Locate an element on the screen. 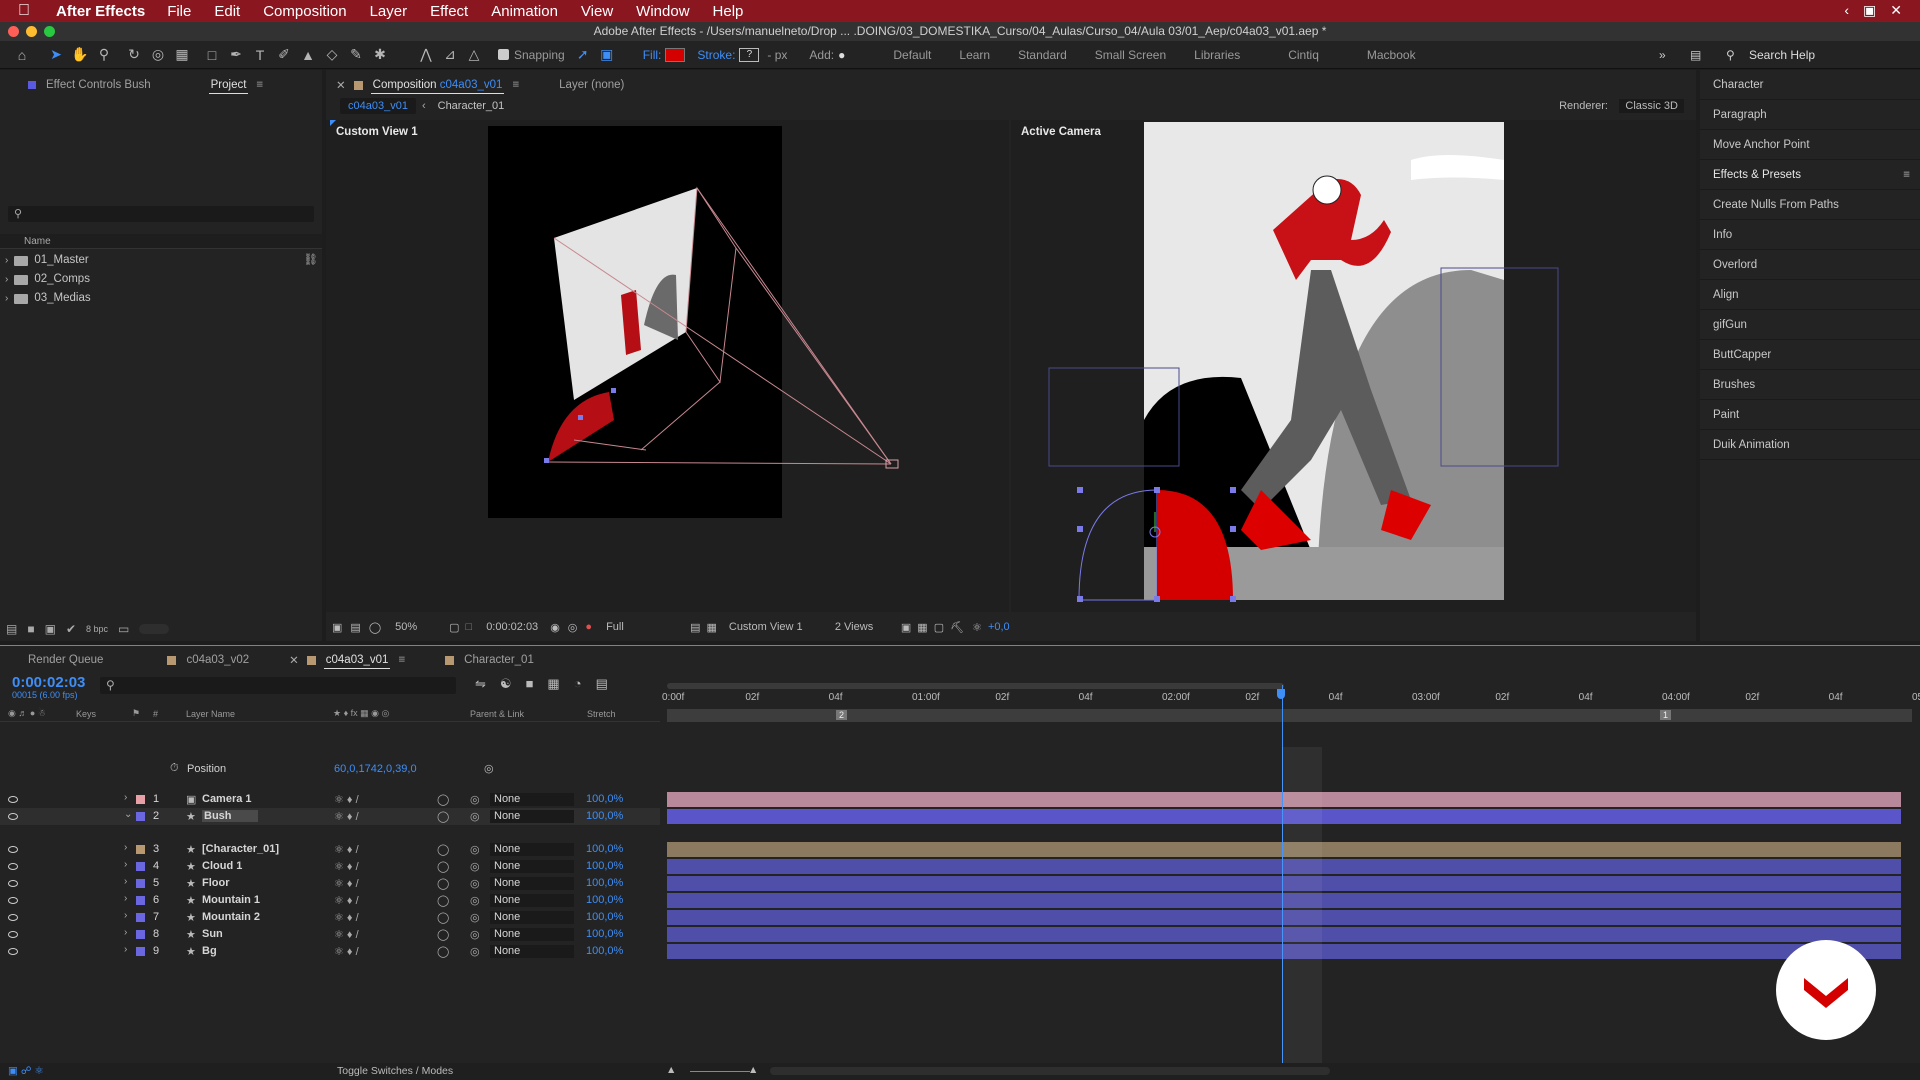 The height and width of the screenshot is (1080, 1920). tab-render-queue: Render Queue is located at coordinates (65, 660).